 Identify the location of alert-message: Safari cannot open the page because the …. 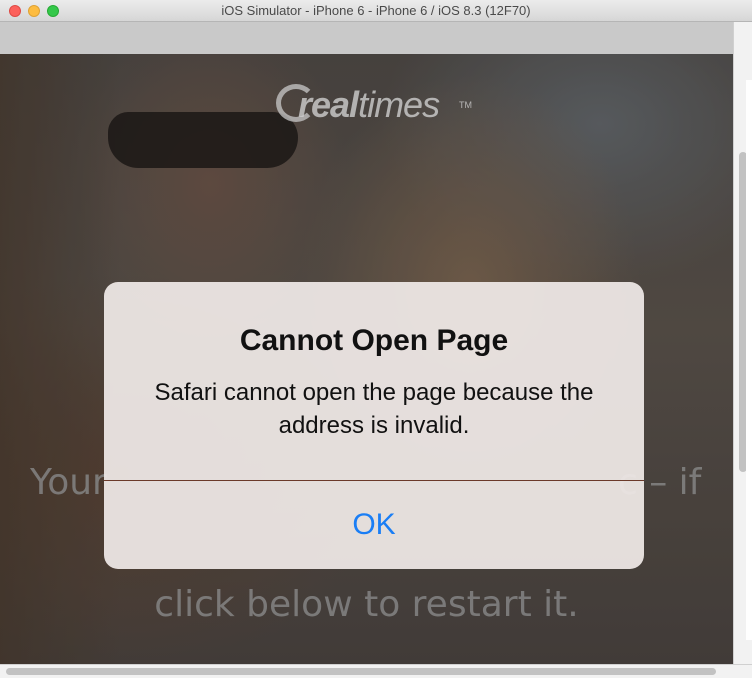
(374, 409).